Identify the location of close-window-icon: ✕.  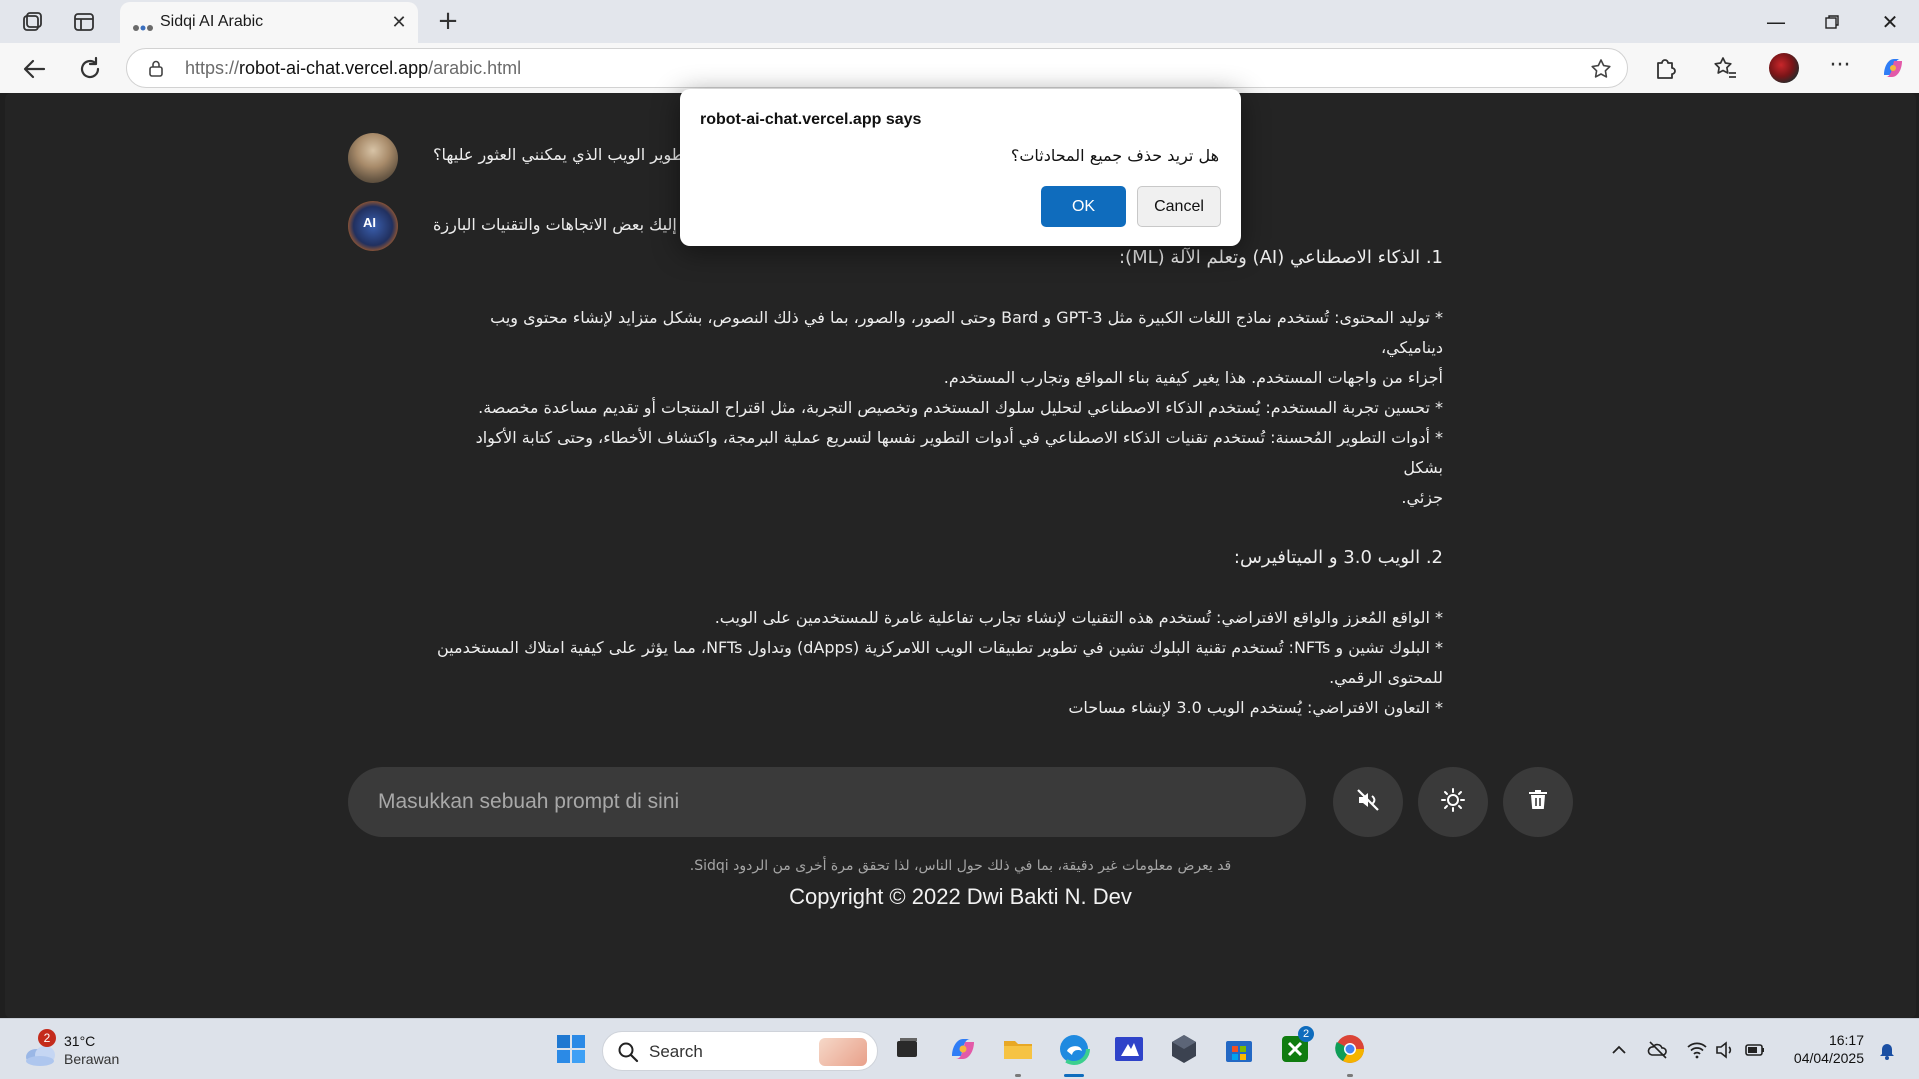
(1890, 22).